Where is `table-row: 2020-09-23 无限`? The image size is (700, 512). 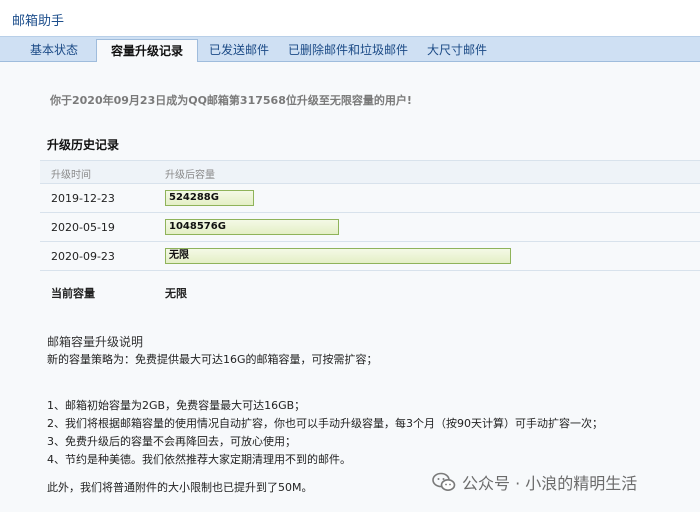
table-row: 2020-09-23 无限 is located at coordinates (370, 256).